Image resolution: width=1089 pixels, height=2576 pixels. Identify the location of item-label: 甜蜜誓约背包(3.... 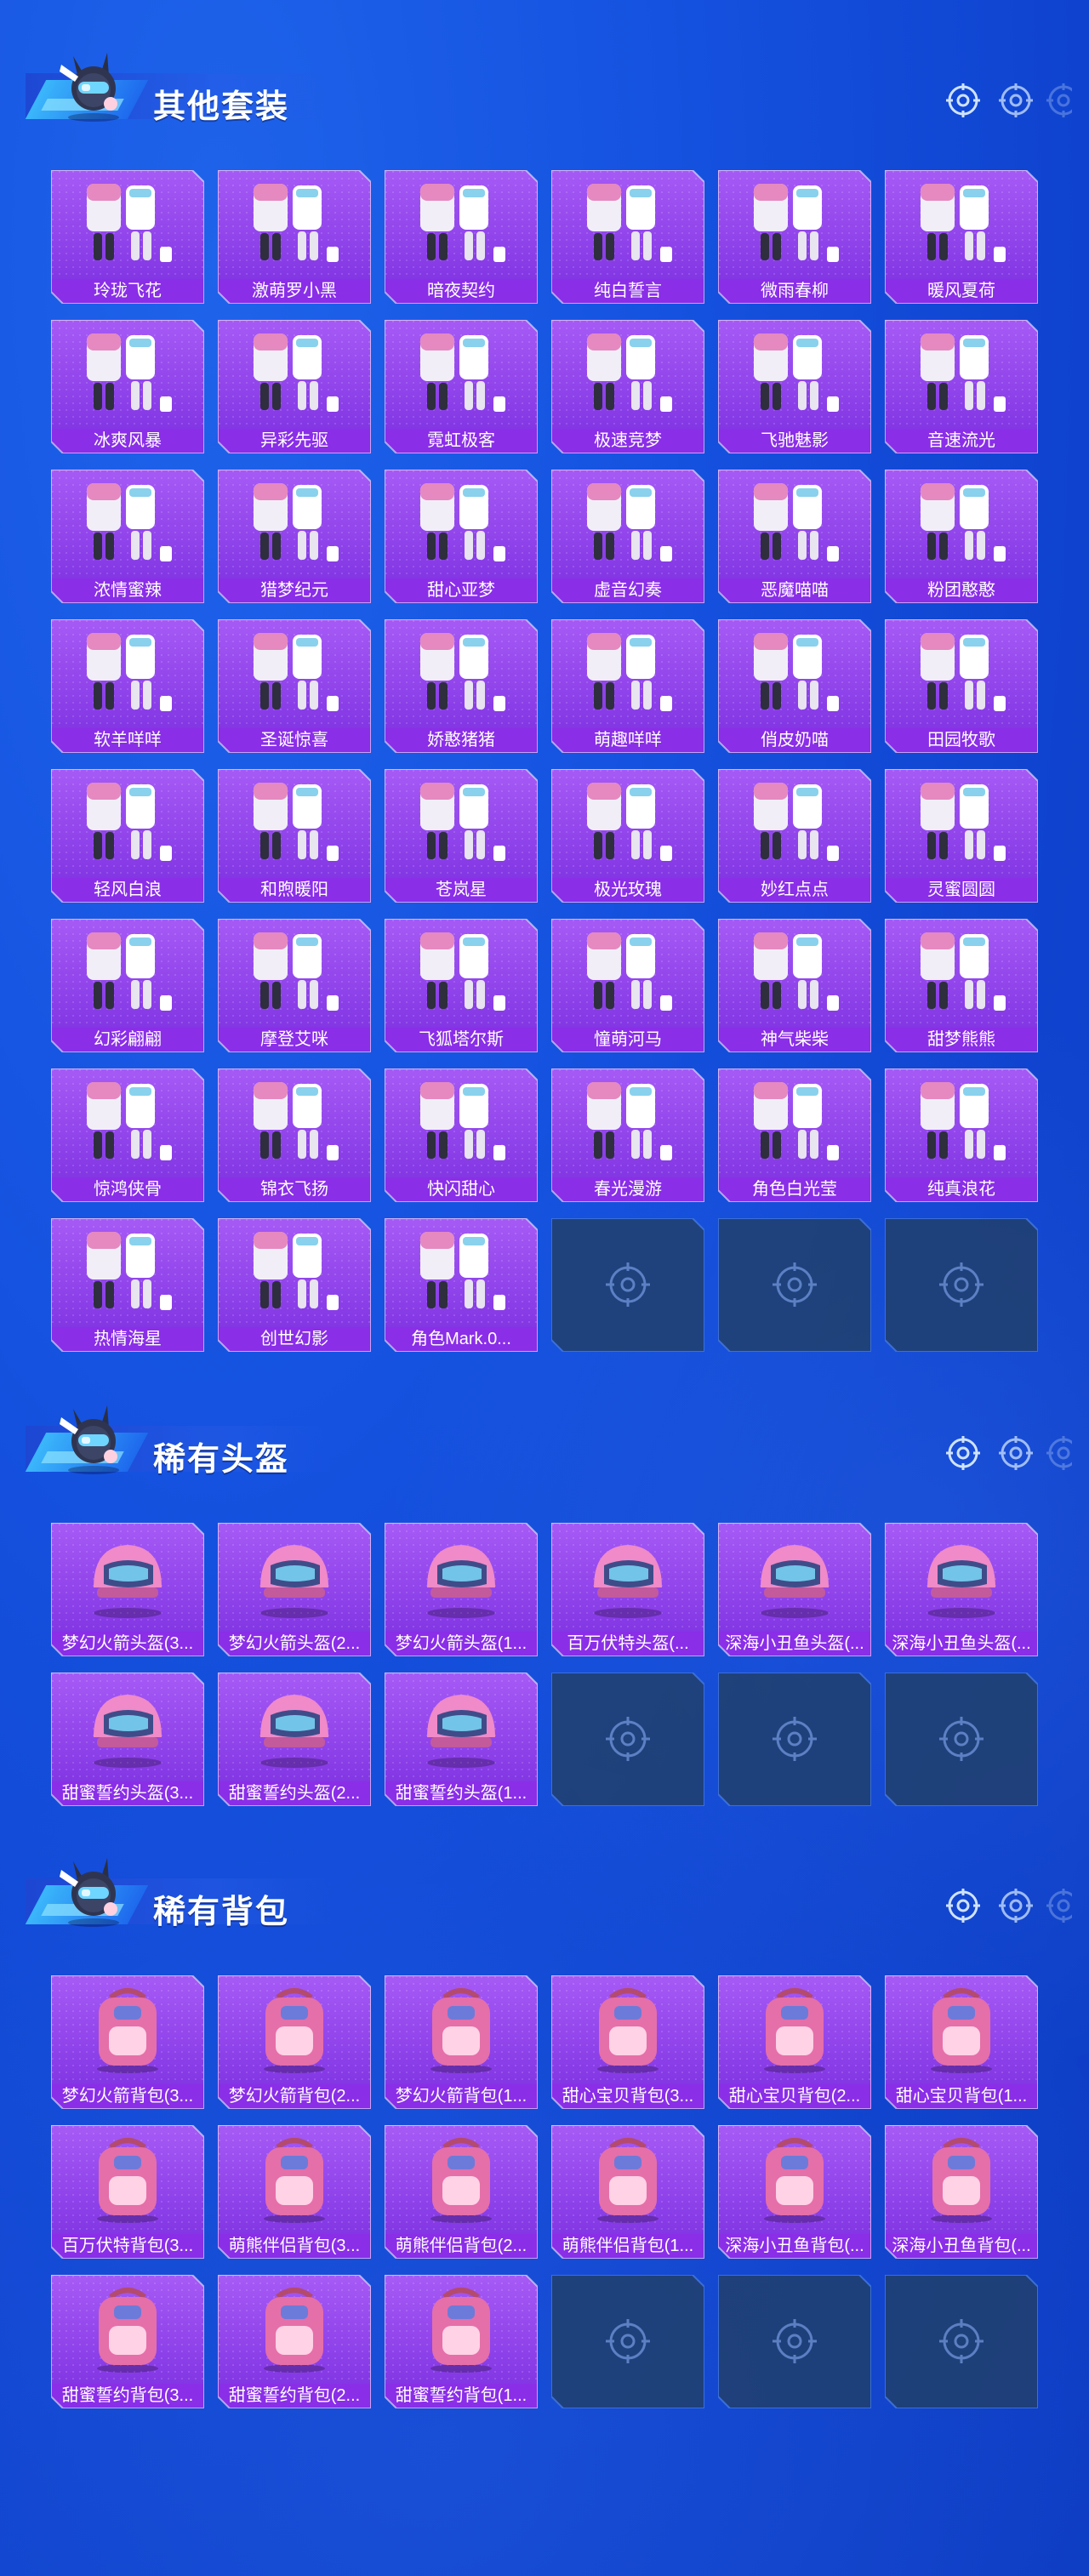
(127, 2396).